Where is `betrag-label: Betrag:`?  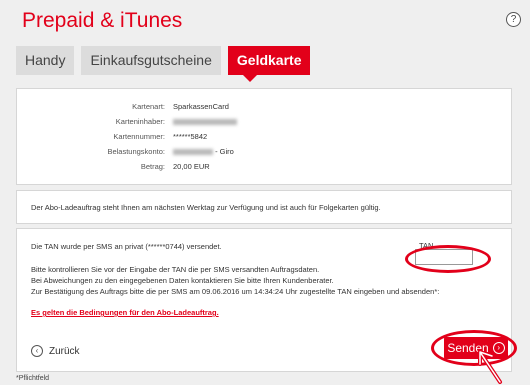 betrag-label: Betrag: is located at coordinates (152, 166).